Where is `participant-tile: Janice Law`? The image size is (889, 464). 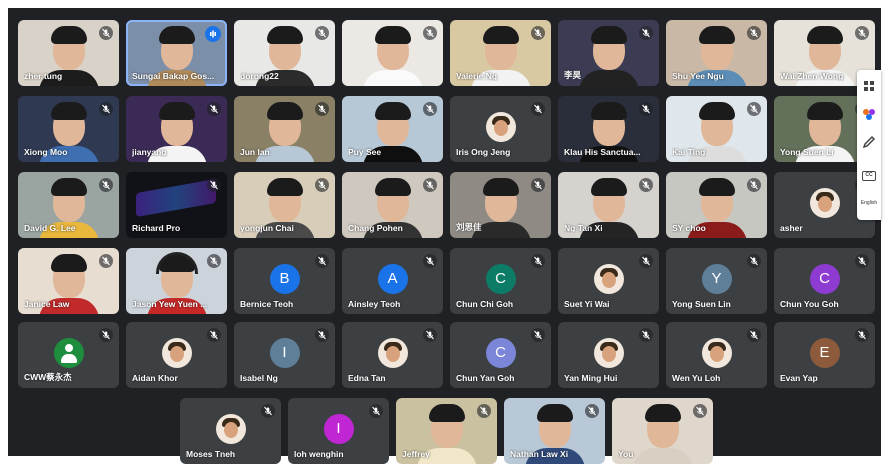
participant-tile: Janice Law is located at coordinates (68, 281).